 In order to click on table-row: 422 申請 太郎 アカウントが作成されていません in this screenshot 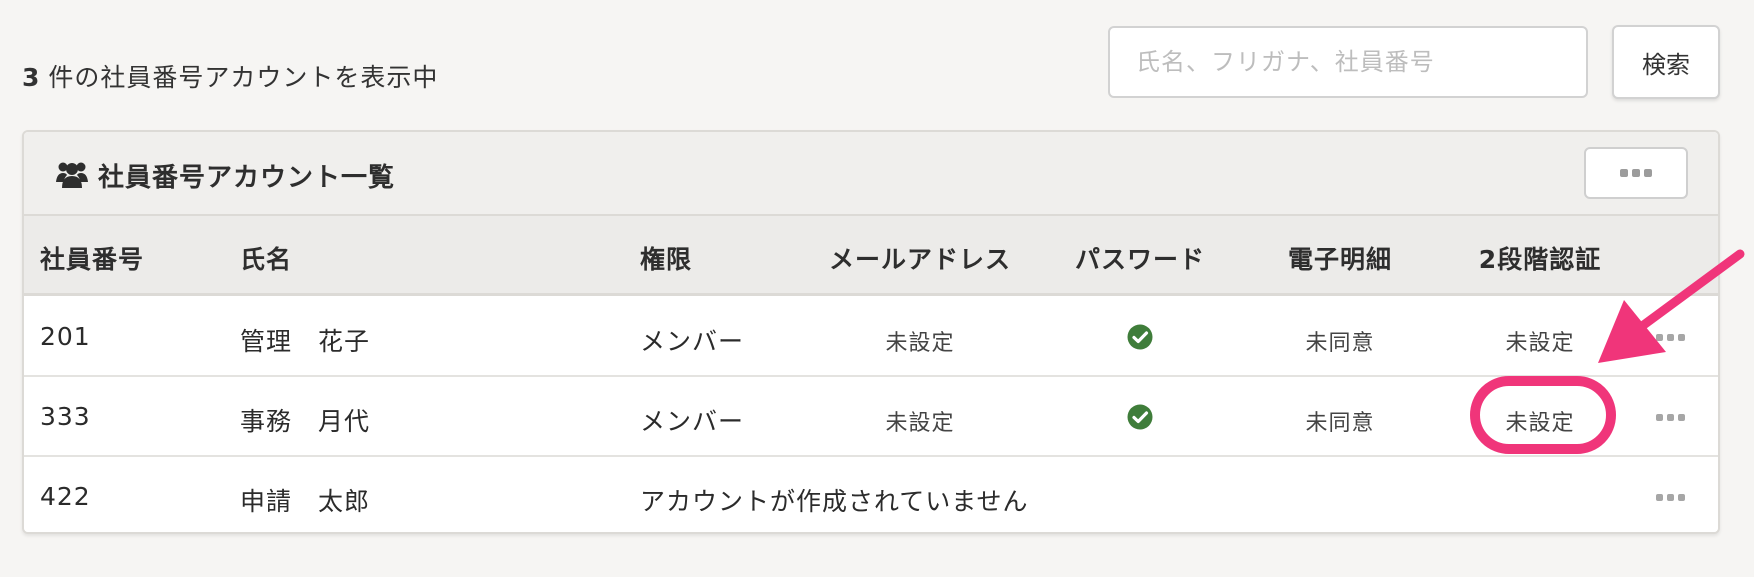, I will do `click(871, 495)`.